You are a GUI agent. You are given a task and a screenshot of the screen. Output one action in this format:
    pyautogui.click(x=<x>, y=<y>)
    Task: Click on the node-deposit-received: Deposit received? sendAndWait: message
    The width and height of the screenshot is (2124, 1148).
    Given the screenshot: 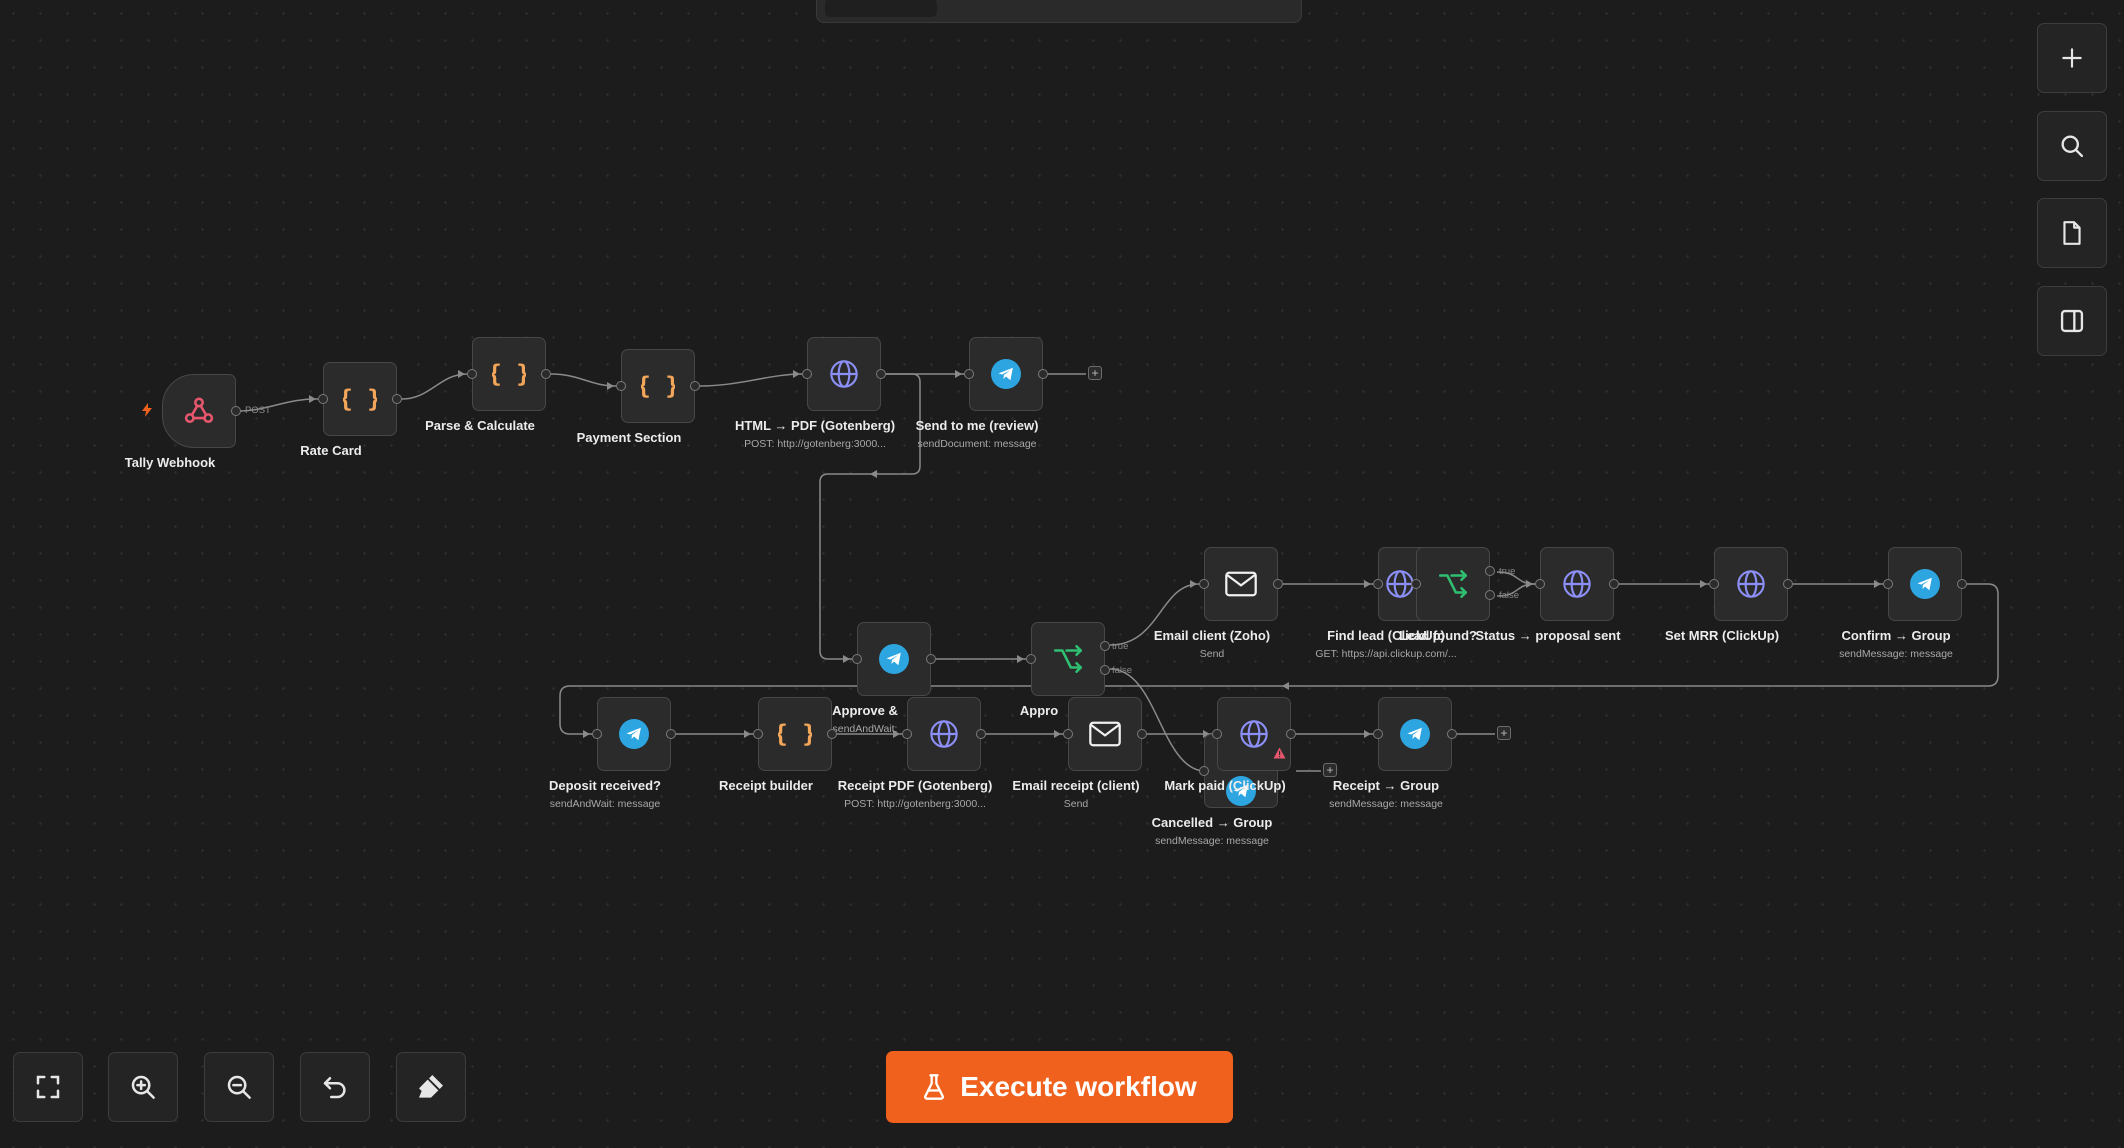 What is the action you would take?
    pyautogui.click(x=612, y=753)
    